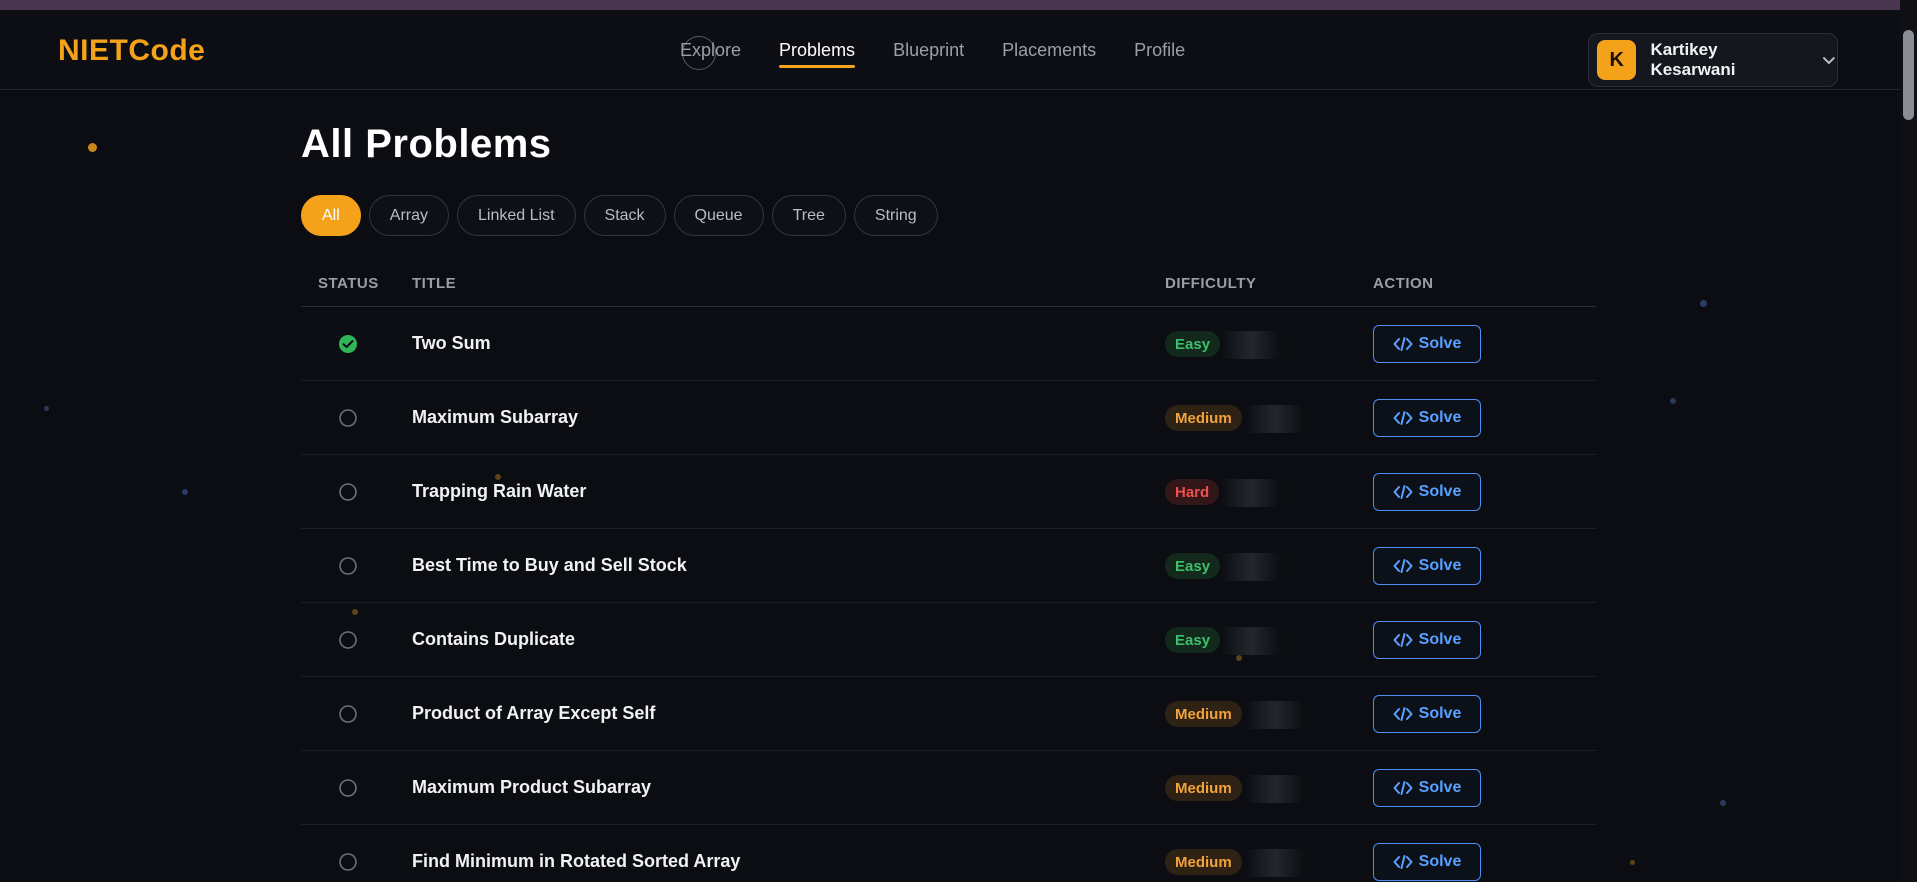 The image size is (1917, 882). Describe the element at coordinates (948, 287) in the screenshot. I see `table-header: STATUS TITLE DIFFICULTY ACTION` at that location.